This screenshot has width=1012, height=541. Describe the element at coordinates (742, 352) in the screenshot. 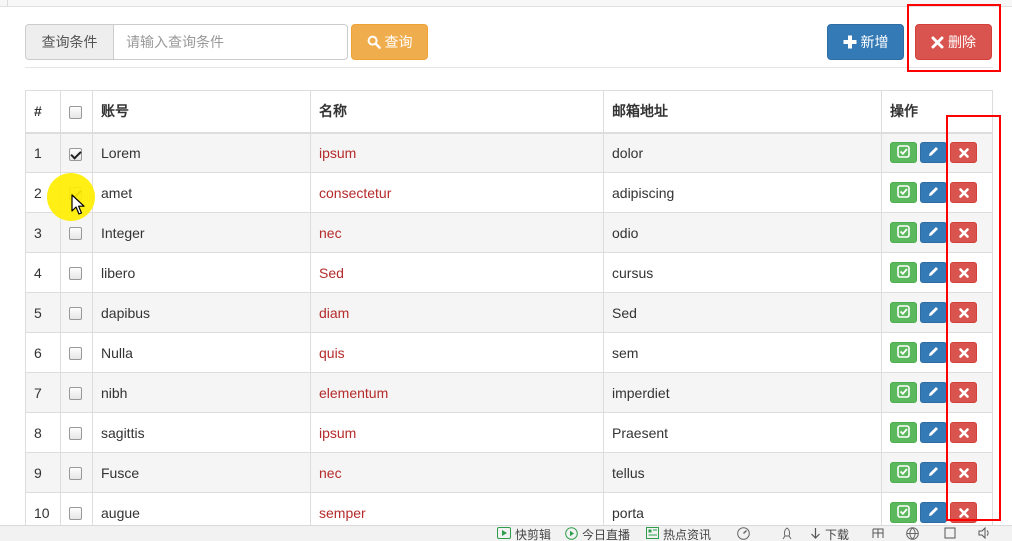

I see `row-email: sem` at that location.